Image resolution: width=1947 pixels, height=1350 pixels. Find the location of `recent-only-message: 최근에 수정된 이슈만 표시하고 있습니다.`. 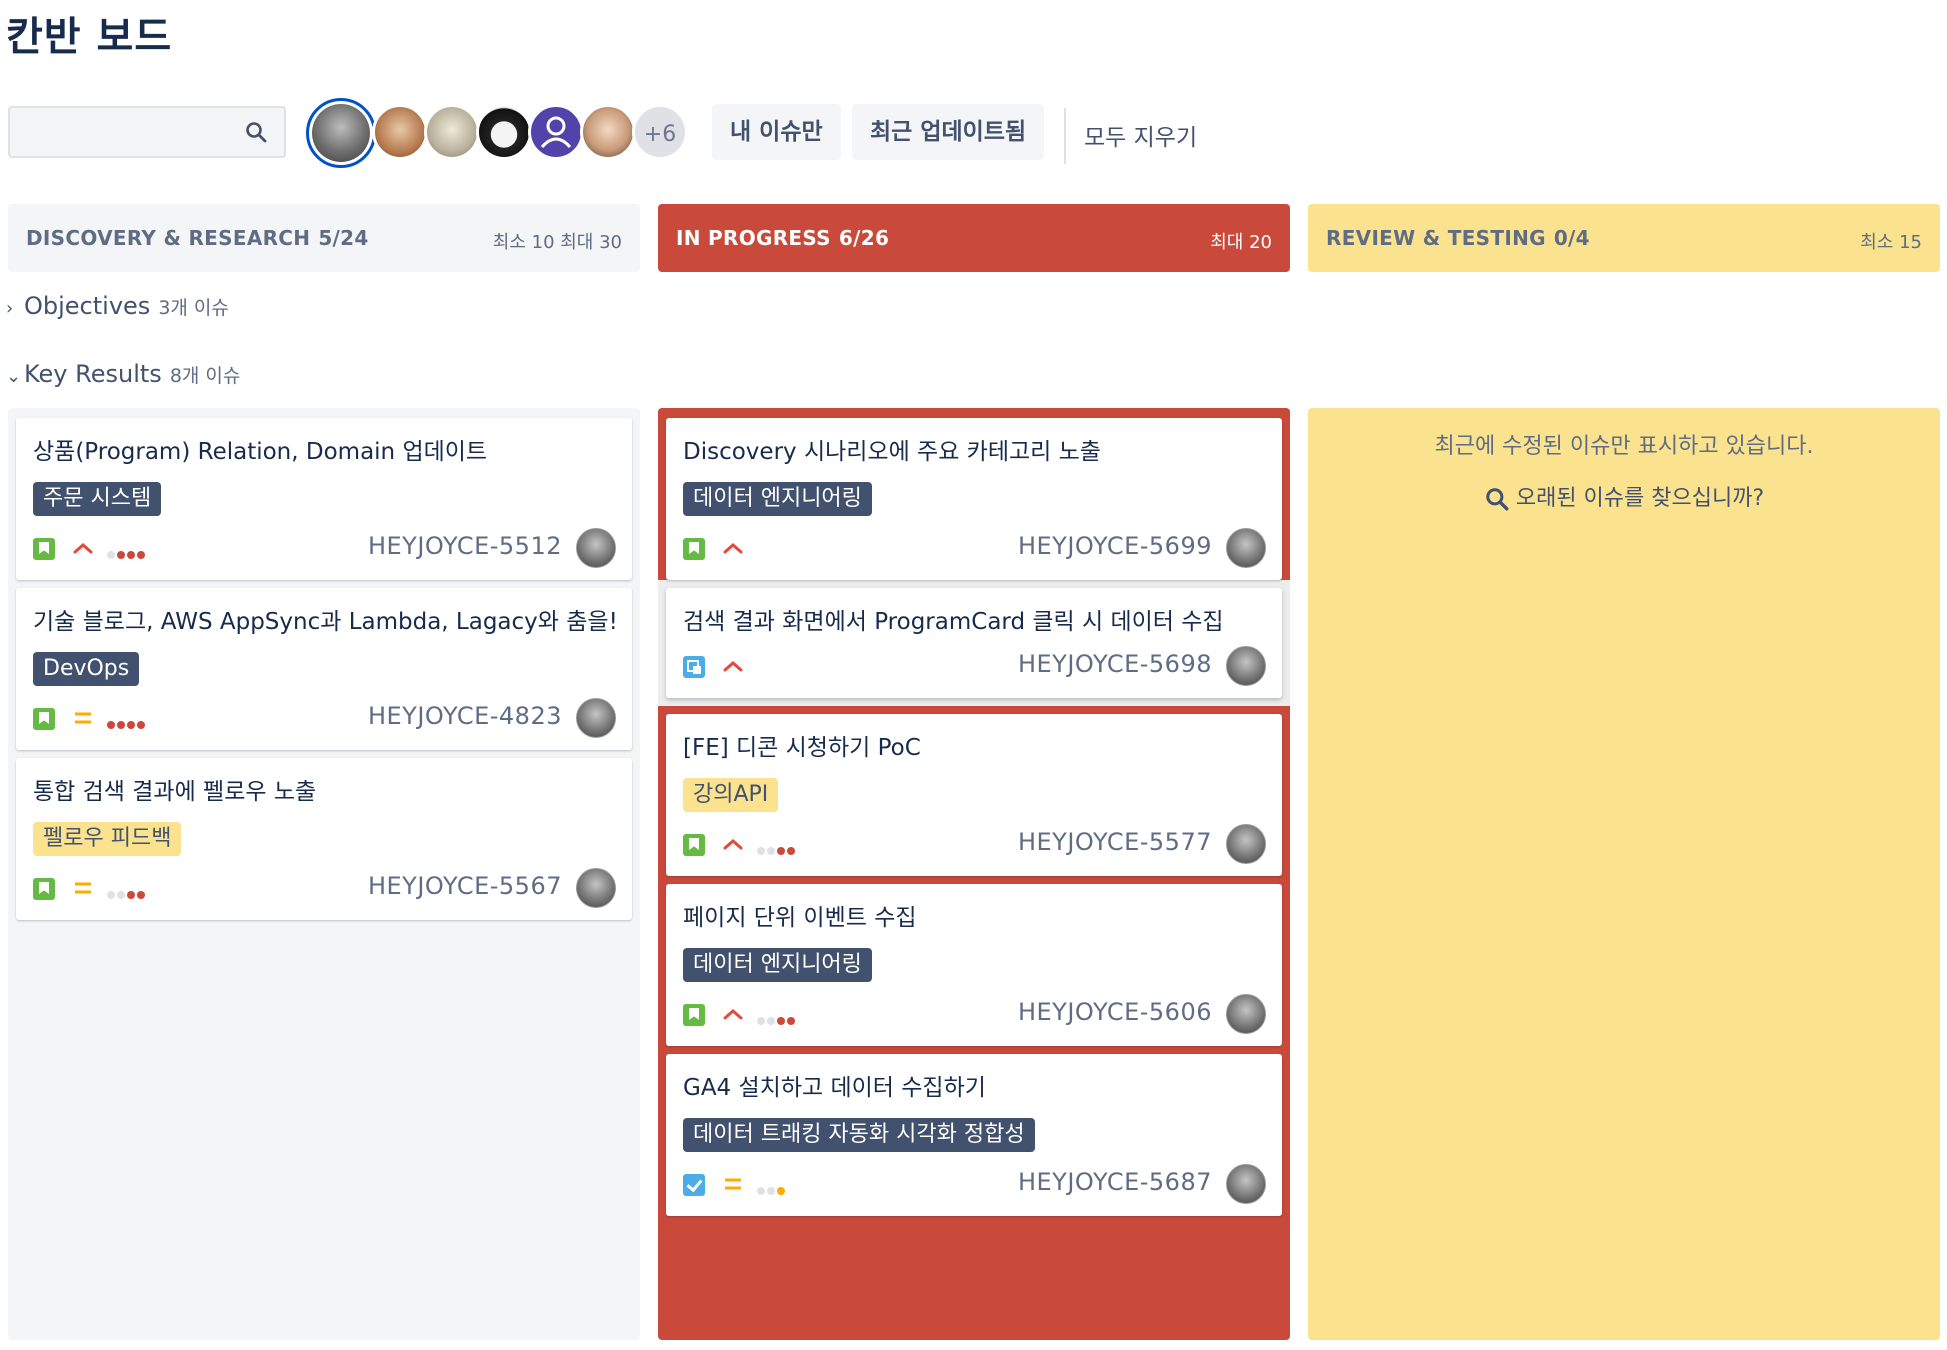

recent-only-message: 최근에 수정된 이슈만 표시하고 있습니다. is located at coordinates (1624, 446).